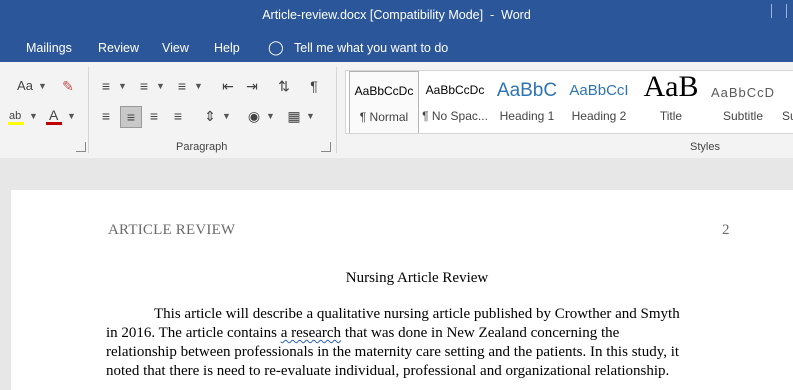  What do you see at coordinates (178, 116) in the screenshot?
I see `justify-icon: ≡` at bounding box center [178, 116].